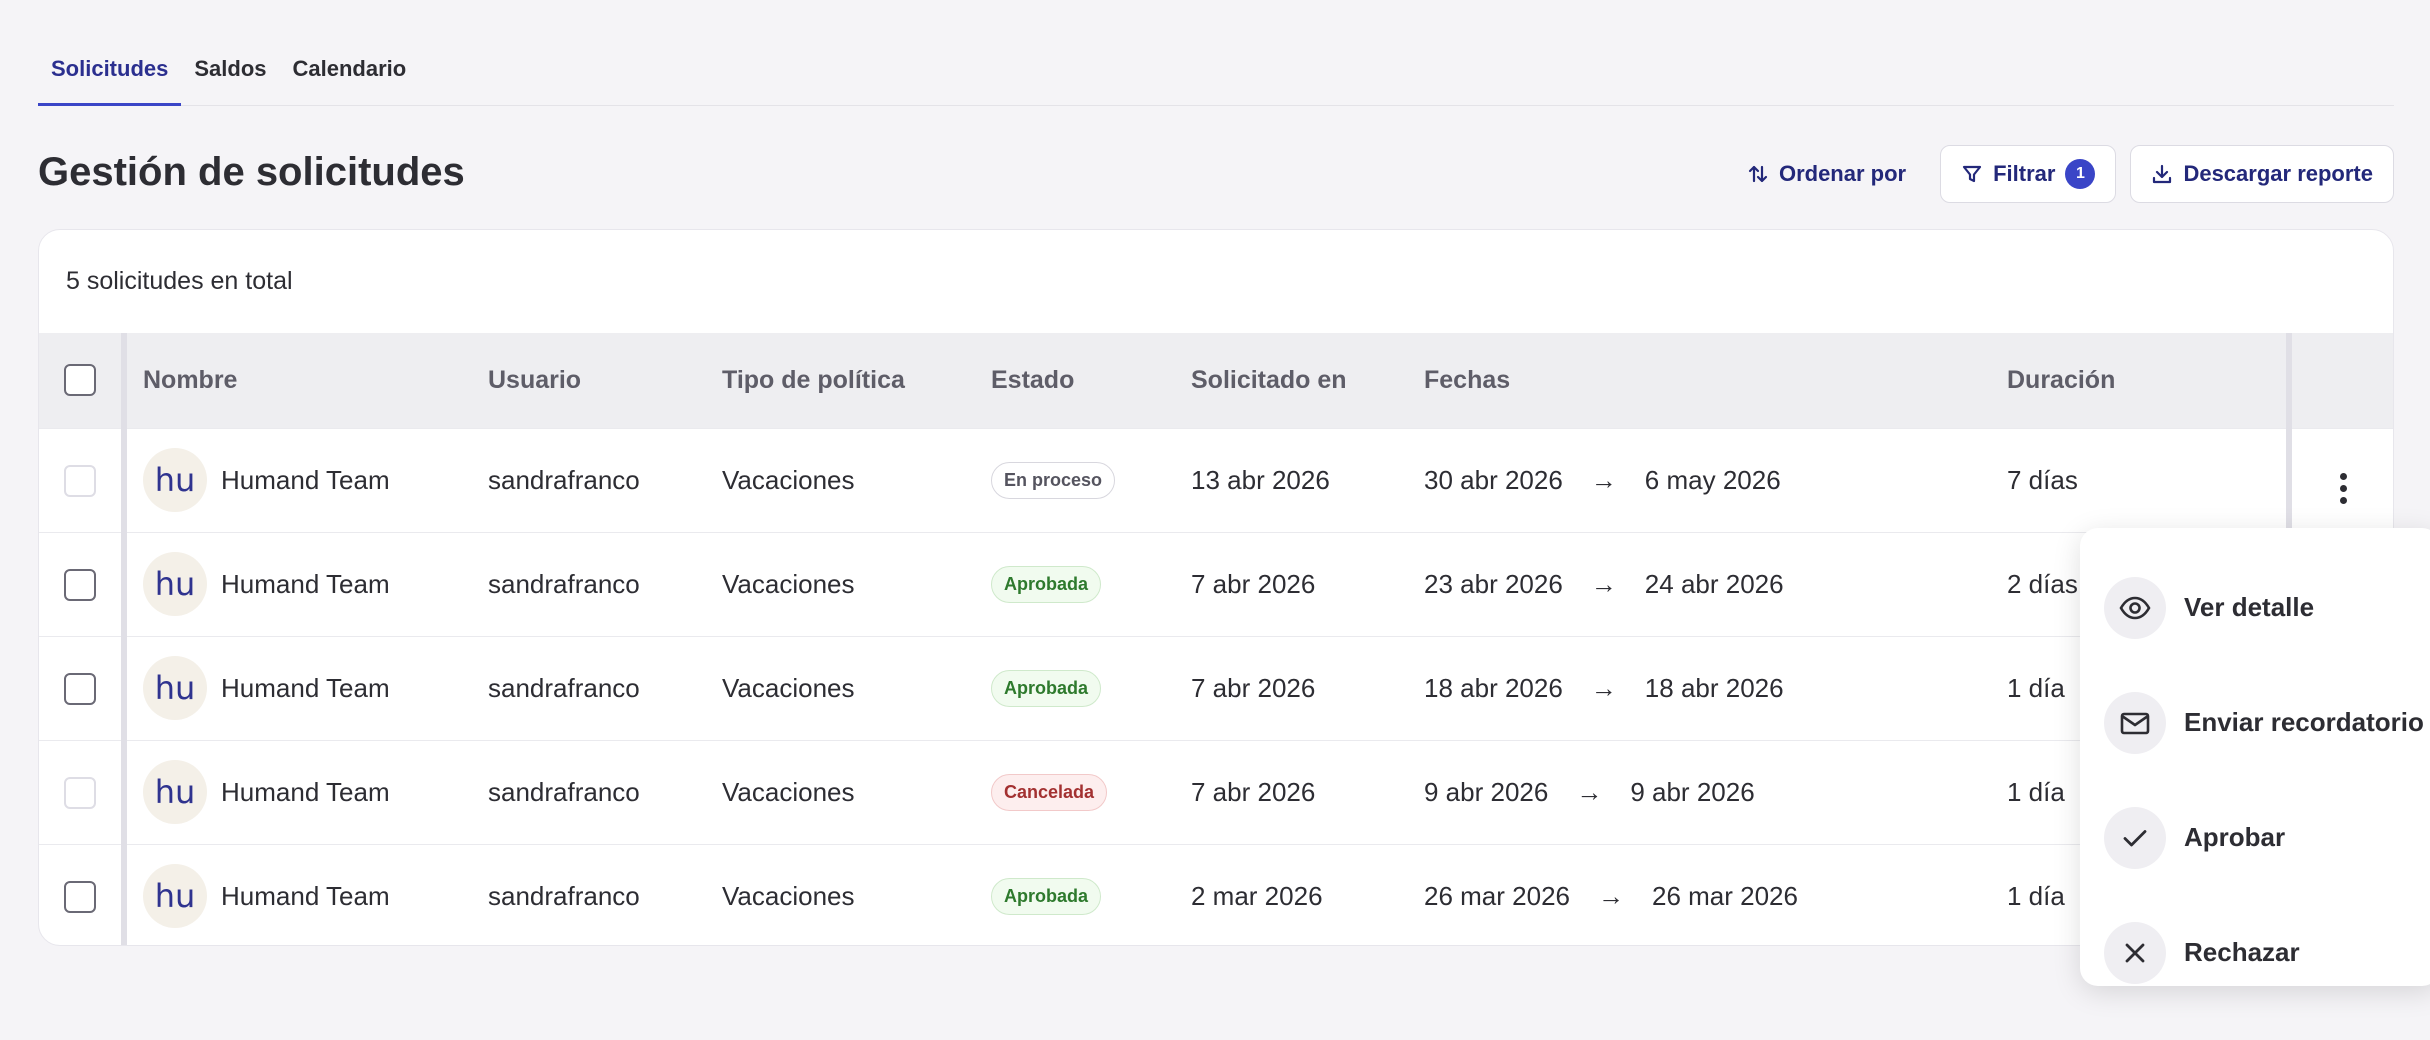  I want to click on status-badge: Cancelada, so click(1049, 792).